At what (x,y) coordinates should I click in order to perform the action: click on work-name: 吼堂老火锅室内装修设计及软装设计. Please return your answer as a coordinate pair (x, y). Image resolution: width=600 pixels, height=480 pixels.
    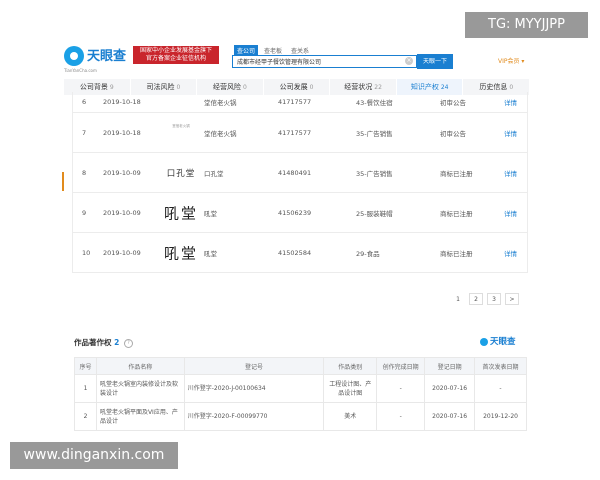
    Looking at the image, I should click on (140, 388).